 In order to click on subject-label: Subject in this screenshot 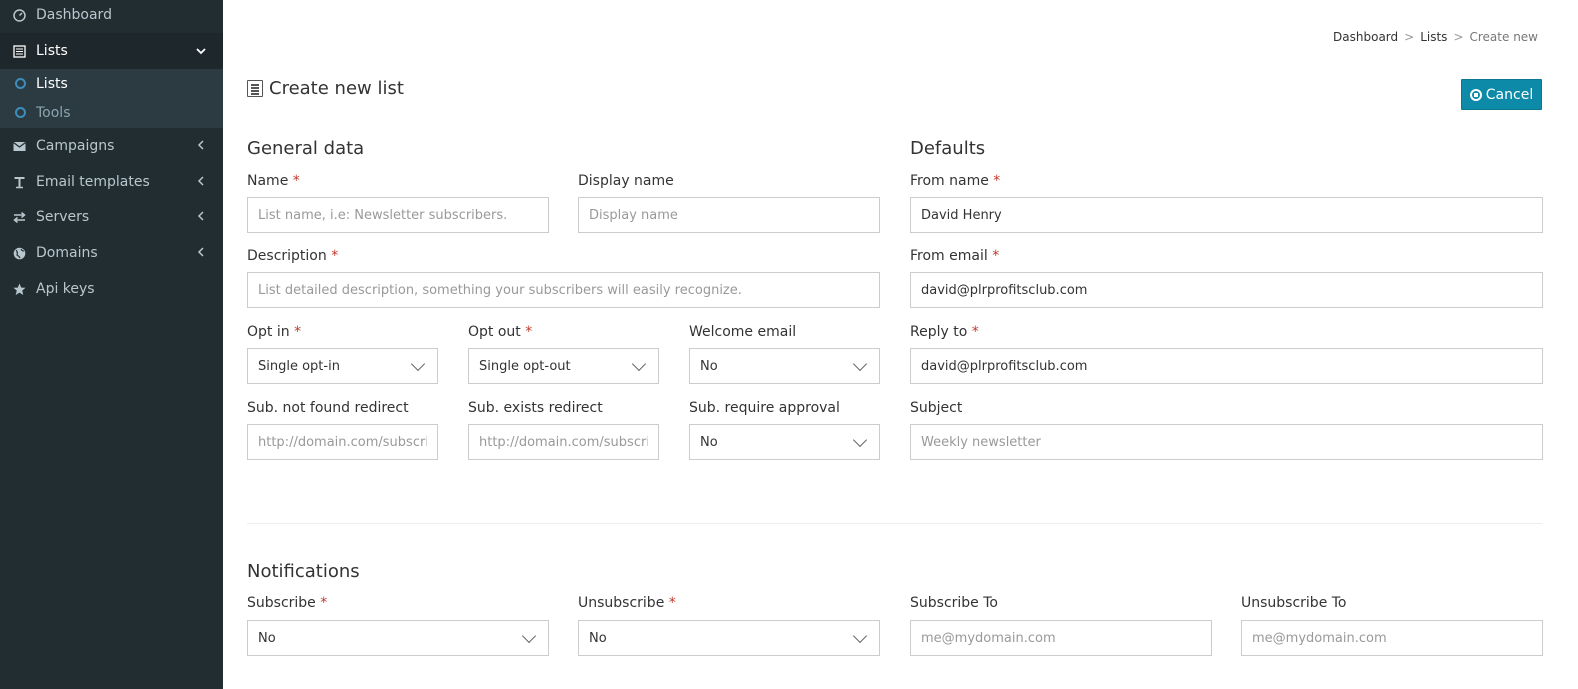, I will do `click(936, 408)`.